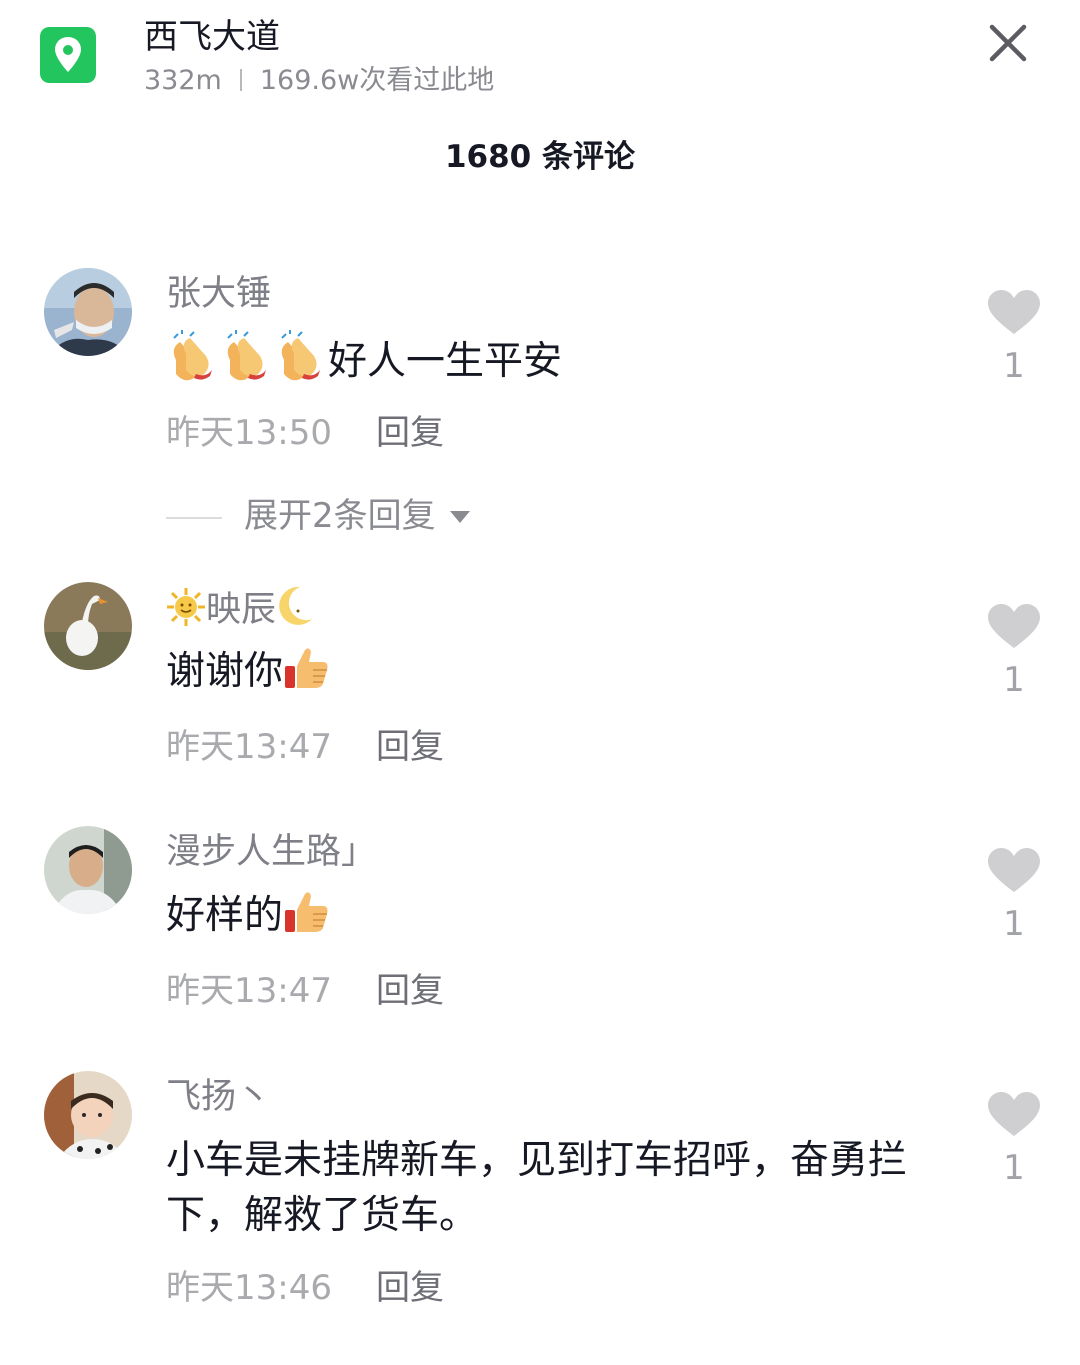  I want to click on comment-text: 小车是未挂牌新车，见到打车招呼，奋勇拦下，解救了货车。, so click(537, 1188).